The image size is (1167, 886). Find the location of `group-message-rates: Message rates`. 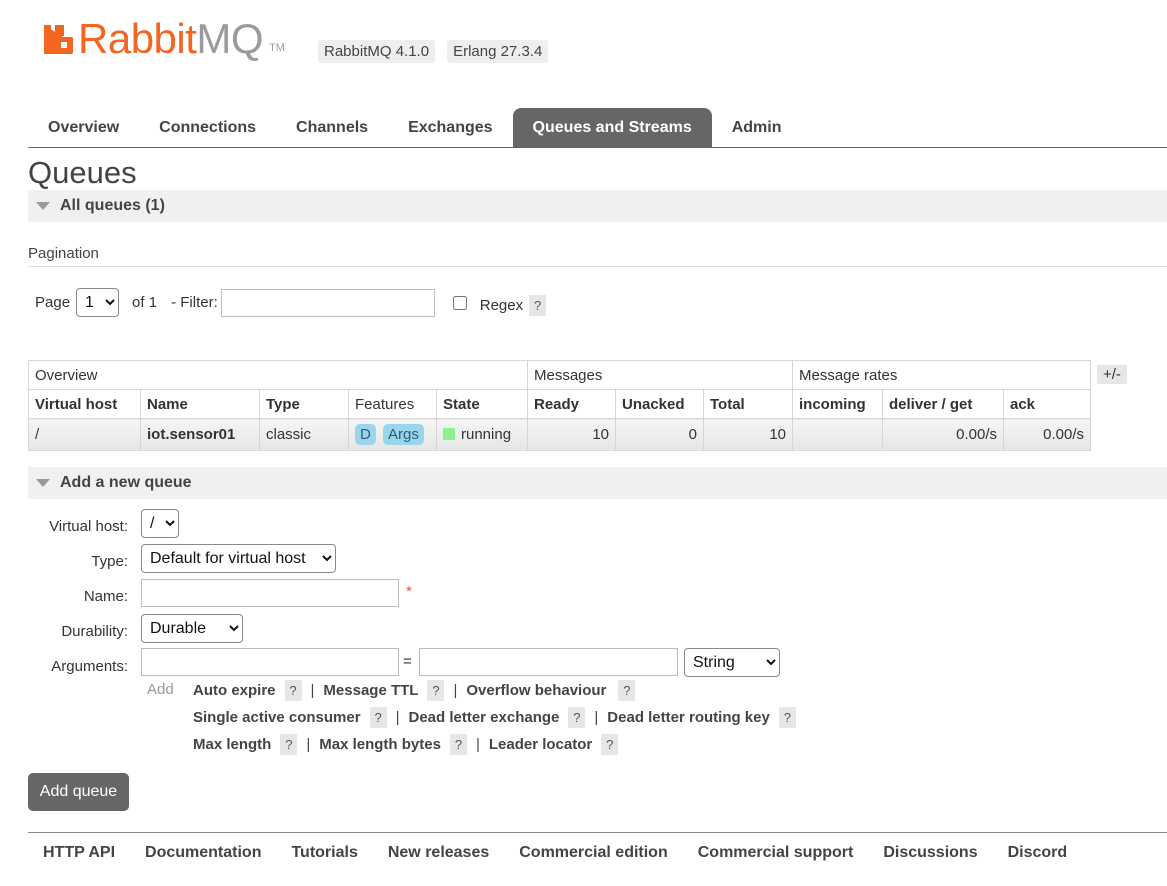

group-message-rates: Message rates is located at coordinates (941, 375).